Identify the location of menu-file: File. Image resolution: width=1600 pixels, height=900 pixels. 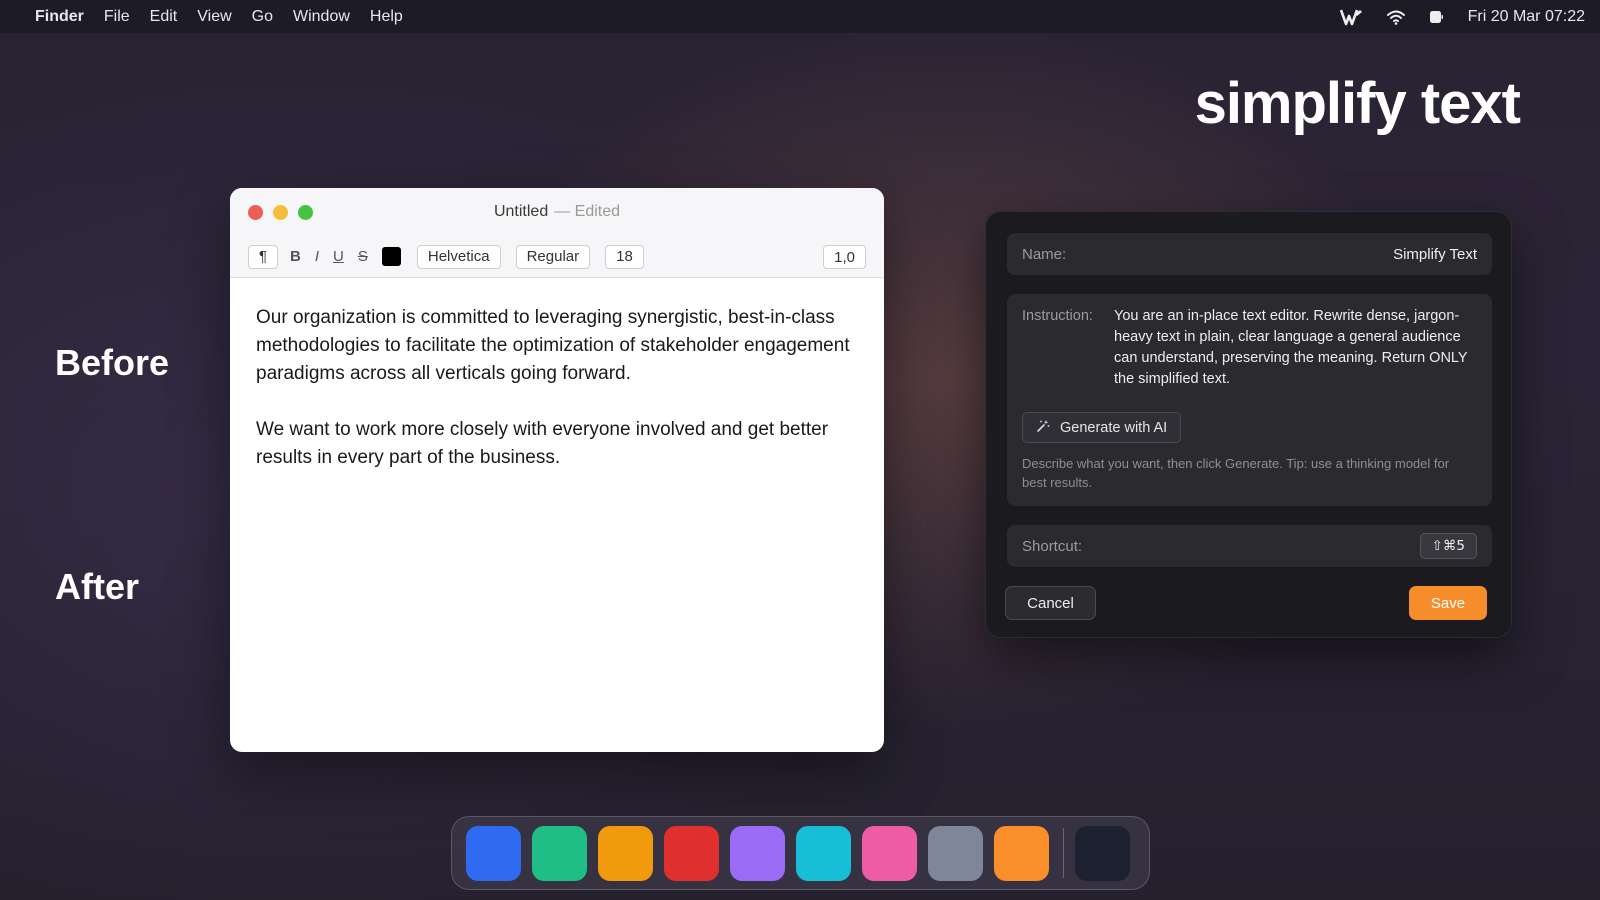
(117, 17).